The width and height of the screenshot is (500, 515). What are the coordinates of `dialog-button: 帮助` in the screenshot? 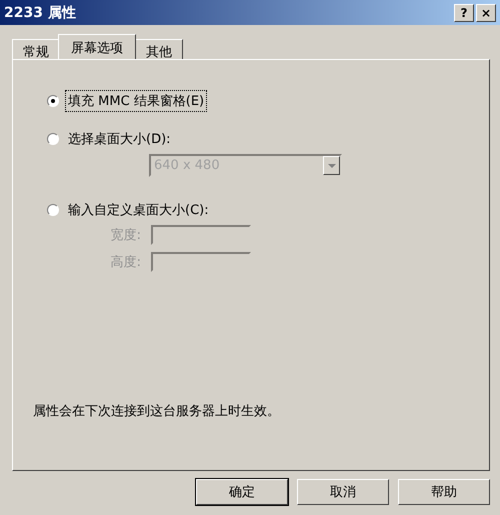 It's located at (444, 492).